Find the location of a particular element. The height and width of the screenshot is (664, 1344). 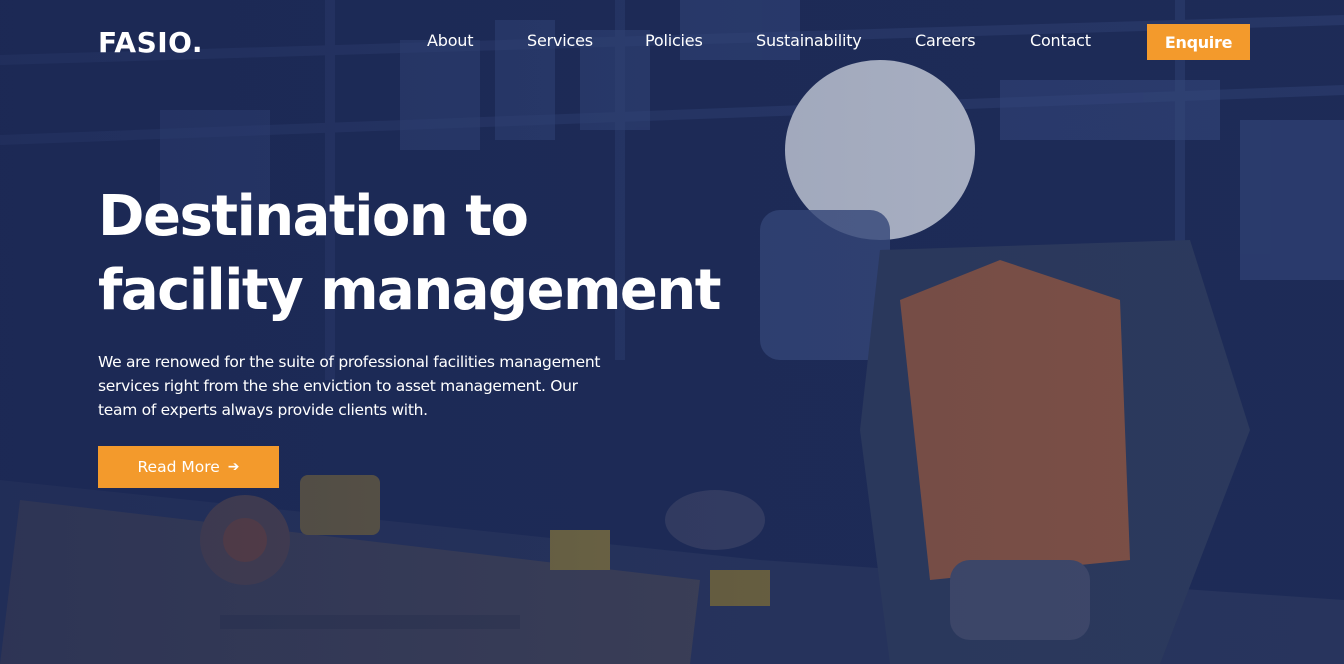

nav-link-policies: Policies is located at coordinates (674, 40).